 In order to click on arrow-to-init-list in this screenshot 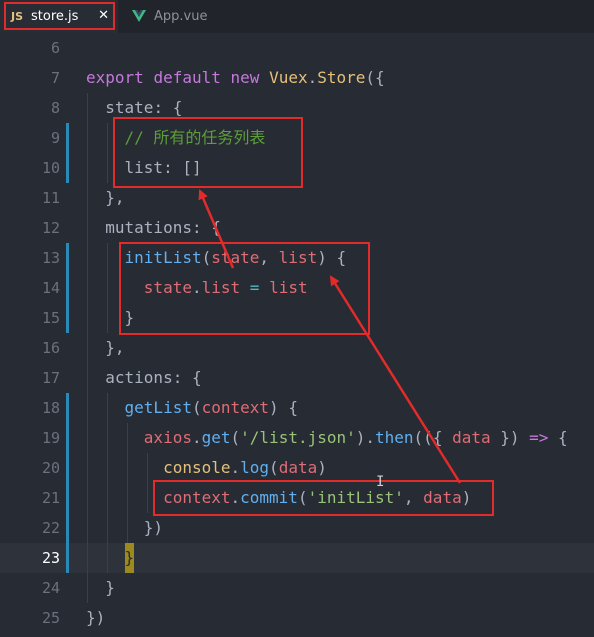, I will do `click(395, 379)`.